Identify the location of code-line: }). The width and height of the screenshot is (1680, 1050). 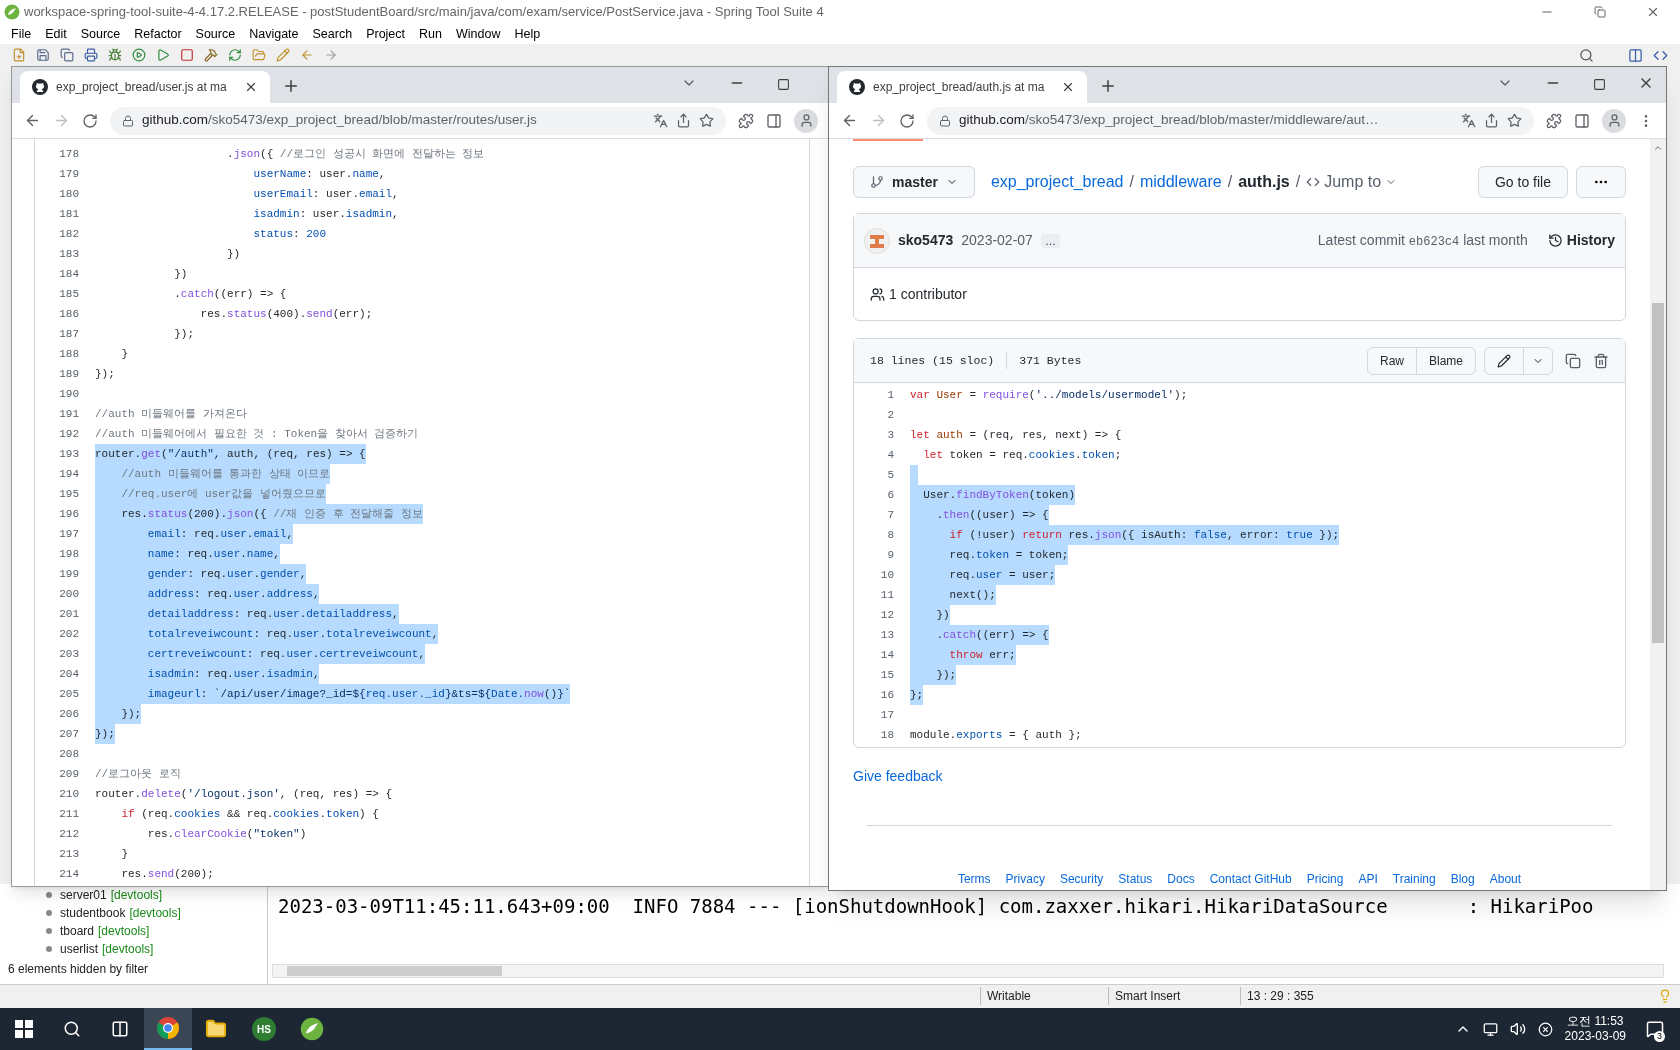
(180, 274).